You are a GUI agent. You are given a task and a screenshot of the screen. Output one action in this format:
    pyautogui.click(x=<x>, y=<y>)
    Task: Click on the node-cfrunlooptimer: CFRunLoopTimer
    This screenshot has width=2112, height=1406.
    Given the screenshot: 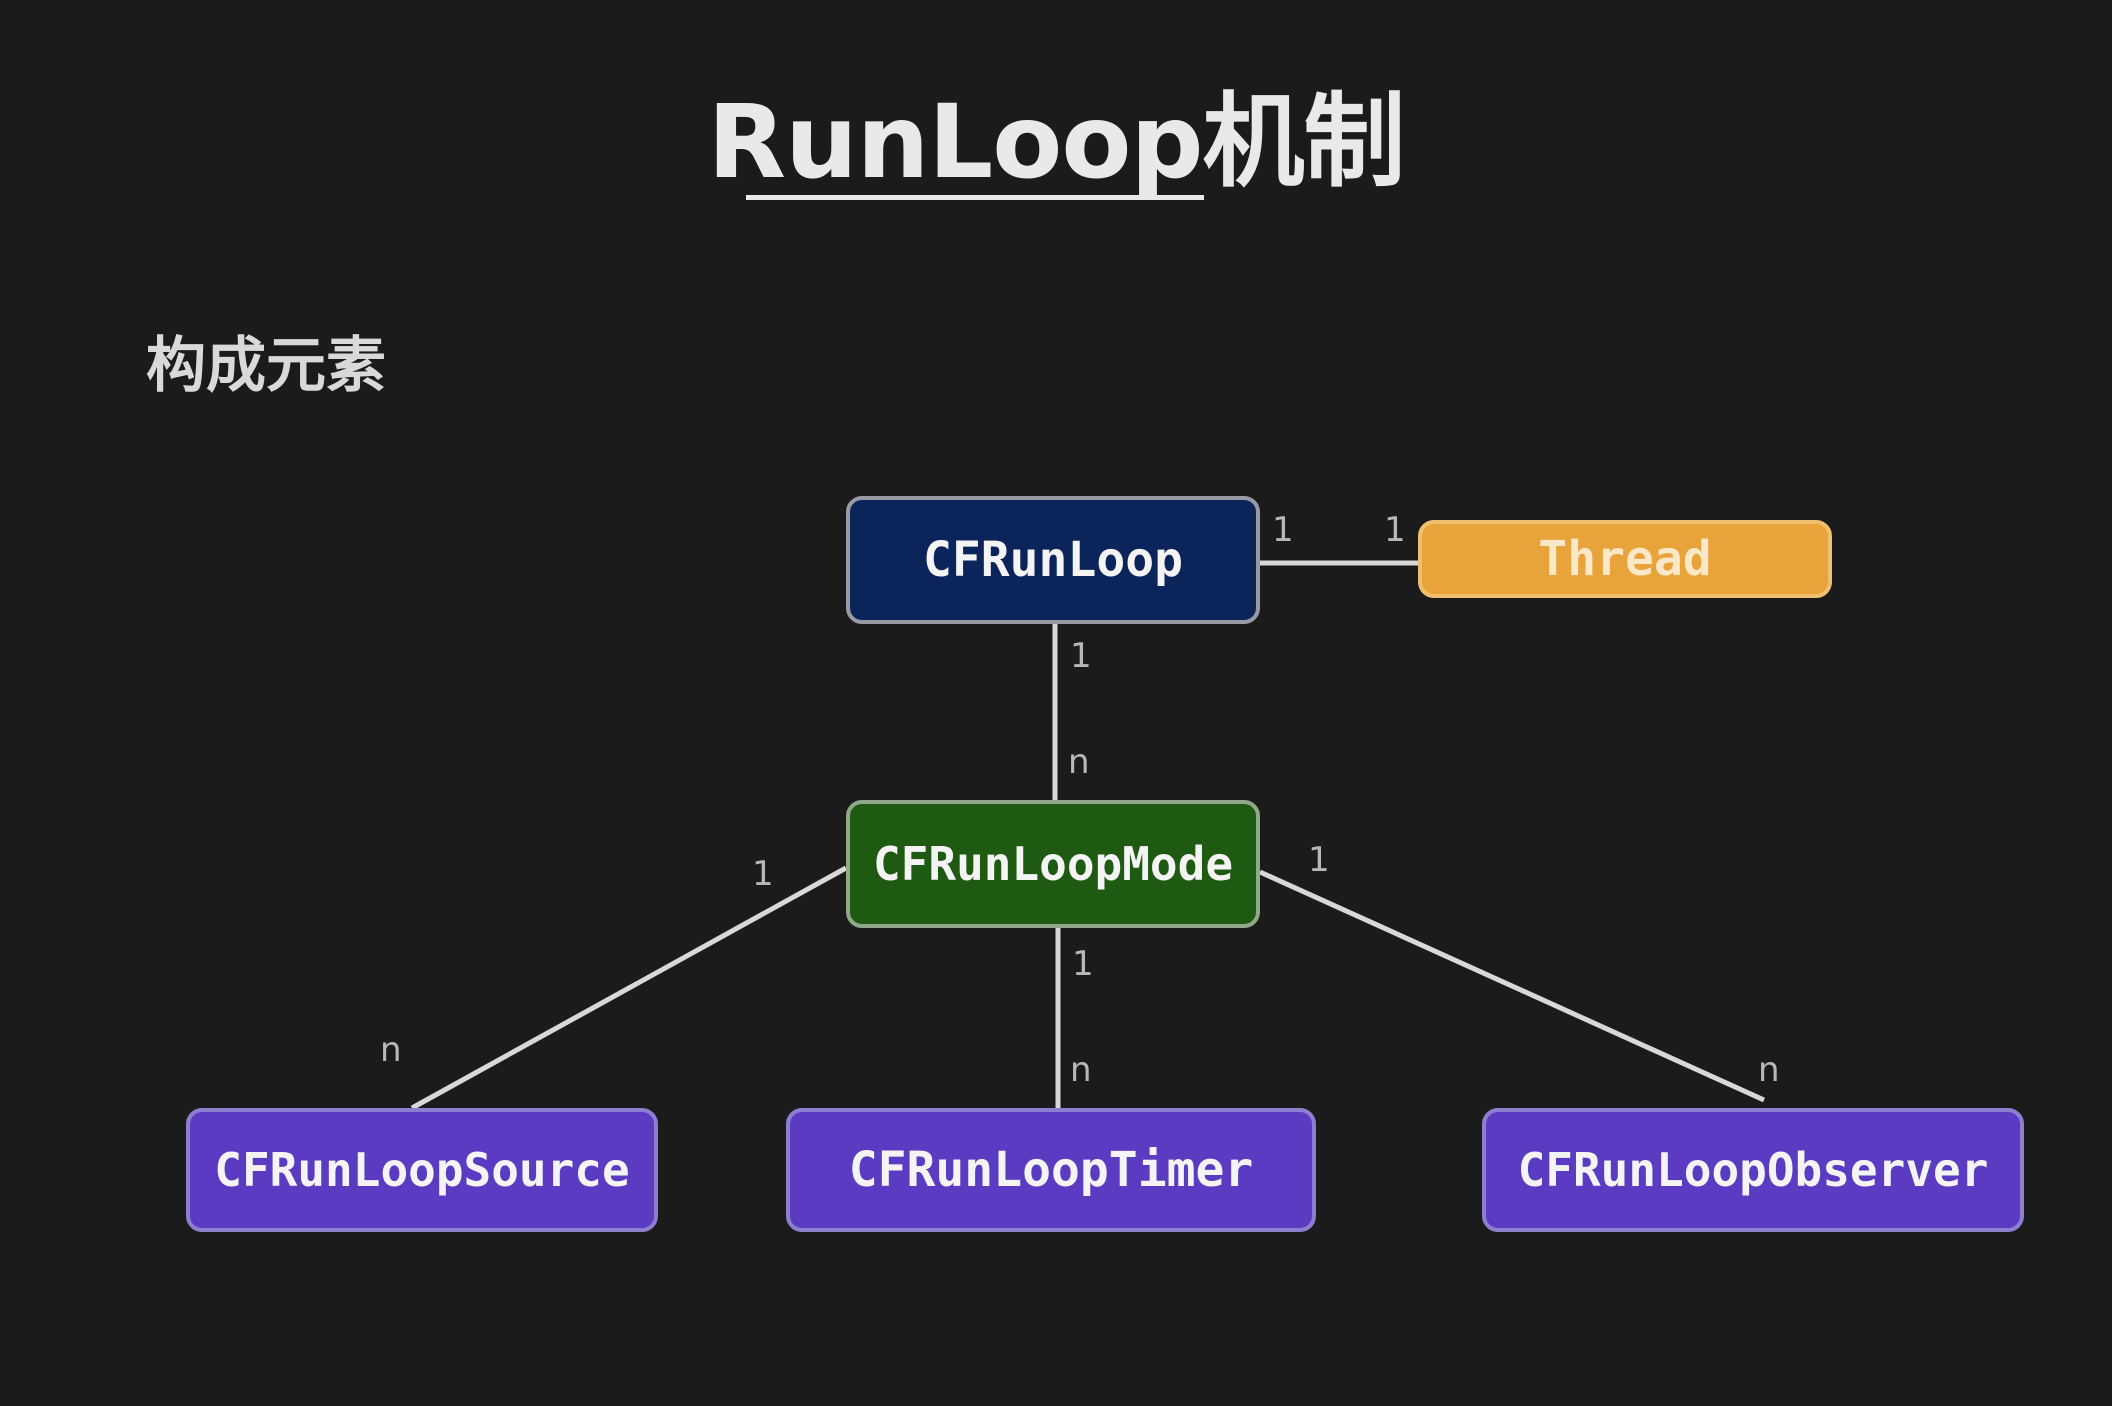 What is the action you would take?
    pyautogui.click(x=1051, y=1170)
    